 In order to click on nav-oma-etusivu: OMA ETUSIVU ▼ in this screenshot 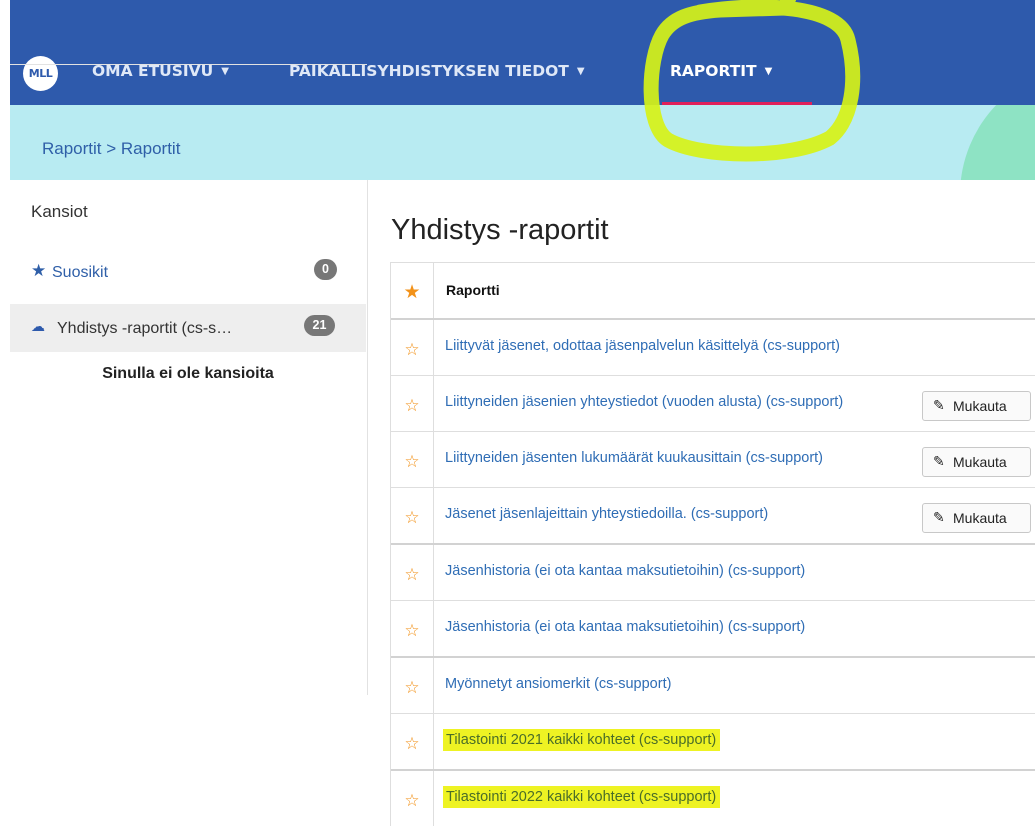, I will do `click(160, 74)`.